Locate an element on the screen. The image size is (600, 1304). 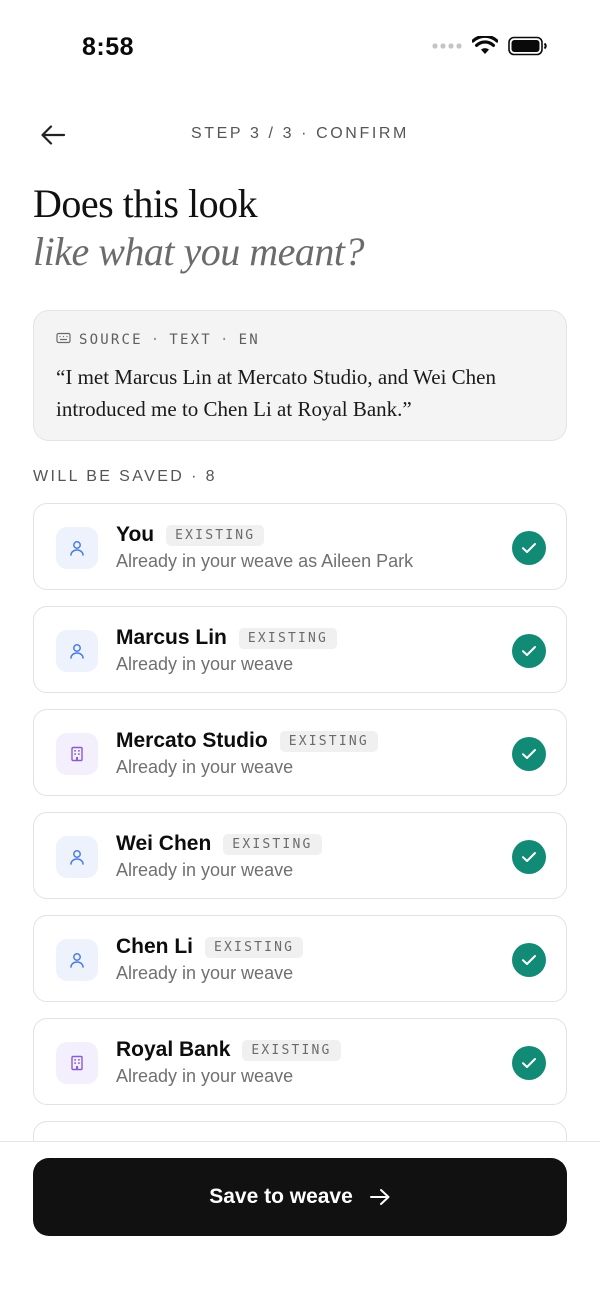
step-indicator: STEP 3 / 3 · CONFIRM is located at coordinates (300, 133).